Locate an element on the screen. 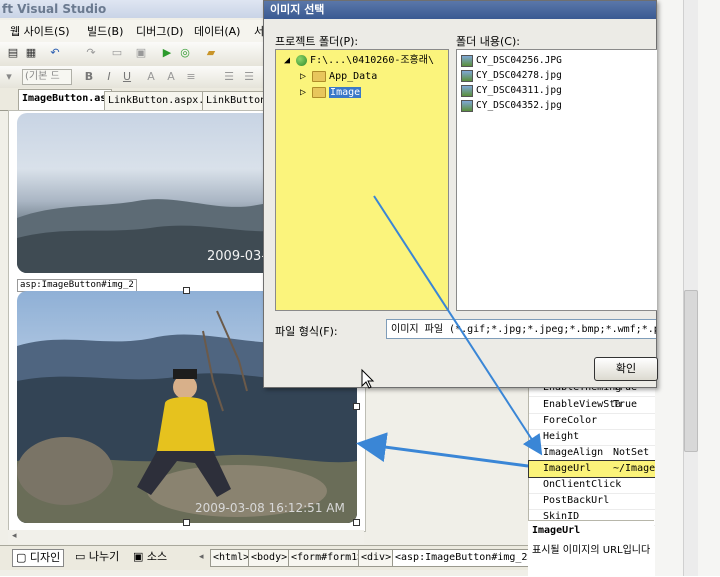  arrow-folder-to-imageurl is located at coordinates (458, 325).